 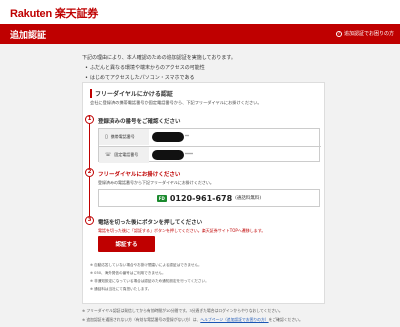 I want to click on landline-phone-label: ☏ 固定電話番号, so click(x=124, y=155).